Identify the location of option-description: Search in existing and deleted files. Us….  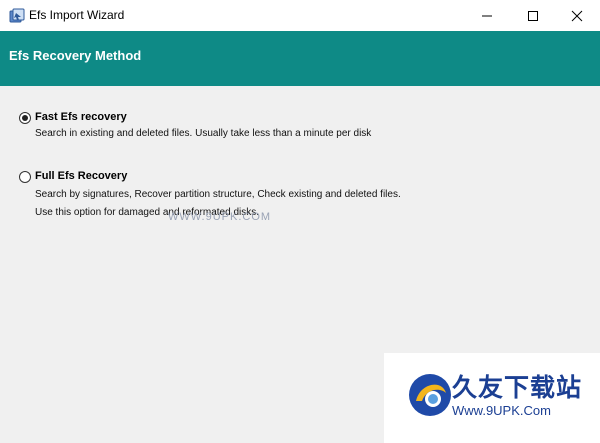
(203, 133).